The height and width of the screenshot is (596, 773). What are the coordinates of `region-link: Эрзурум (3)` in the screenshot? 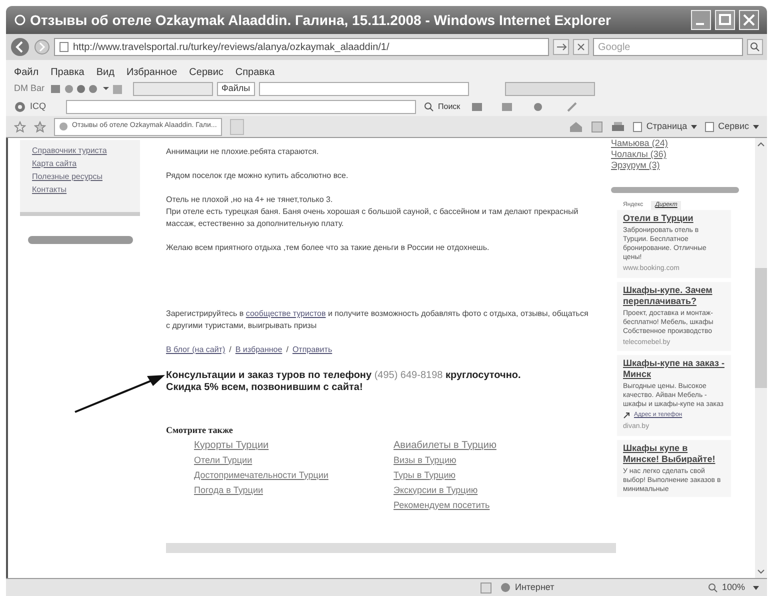 It's located at (635, 165).